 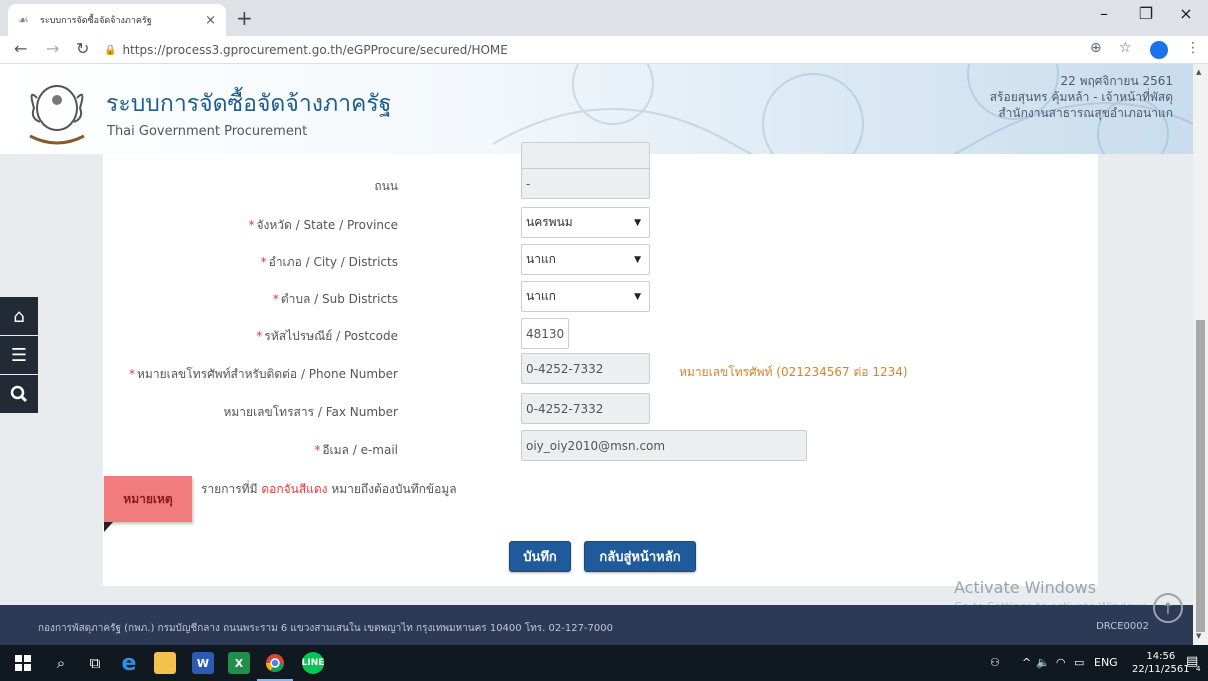 I want to click on side-menu: ⌂ ☰, so click(x=23, y=355).